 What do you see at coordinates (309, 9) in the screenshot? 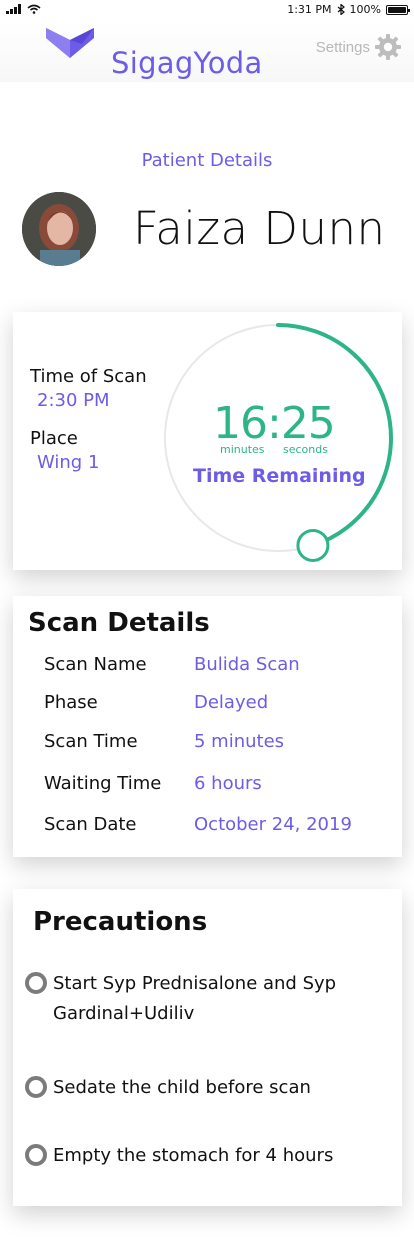
I see `status-time: 1:31 PM` at bounding box center [309, 9].